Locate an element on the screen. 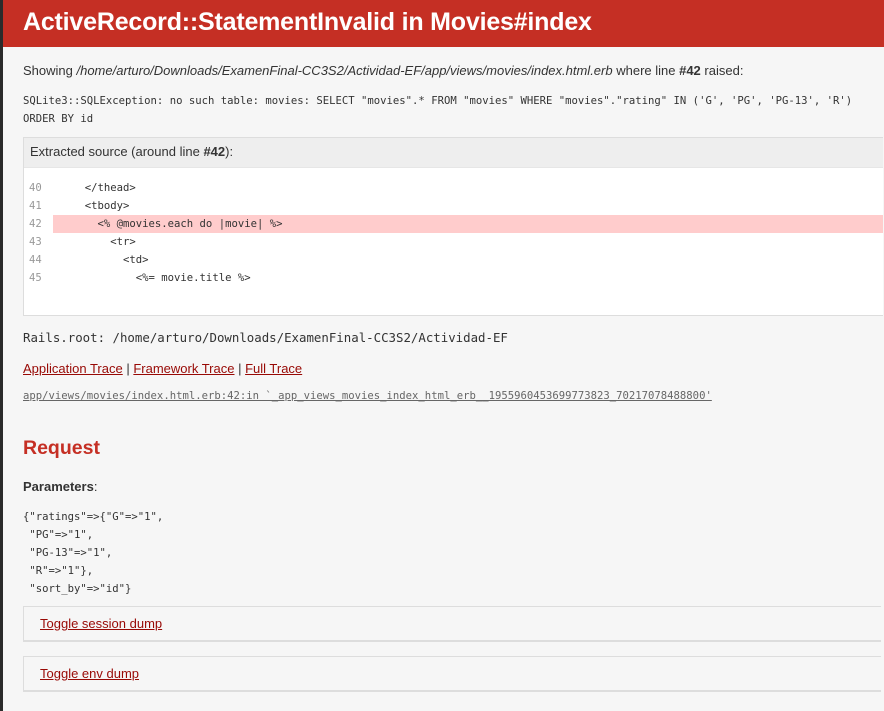 Image resolution: width=884 pixels, height=711 pixels. line-number: 41 is located at coordinates (35, 206).